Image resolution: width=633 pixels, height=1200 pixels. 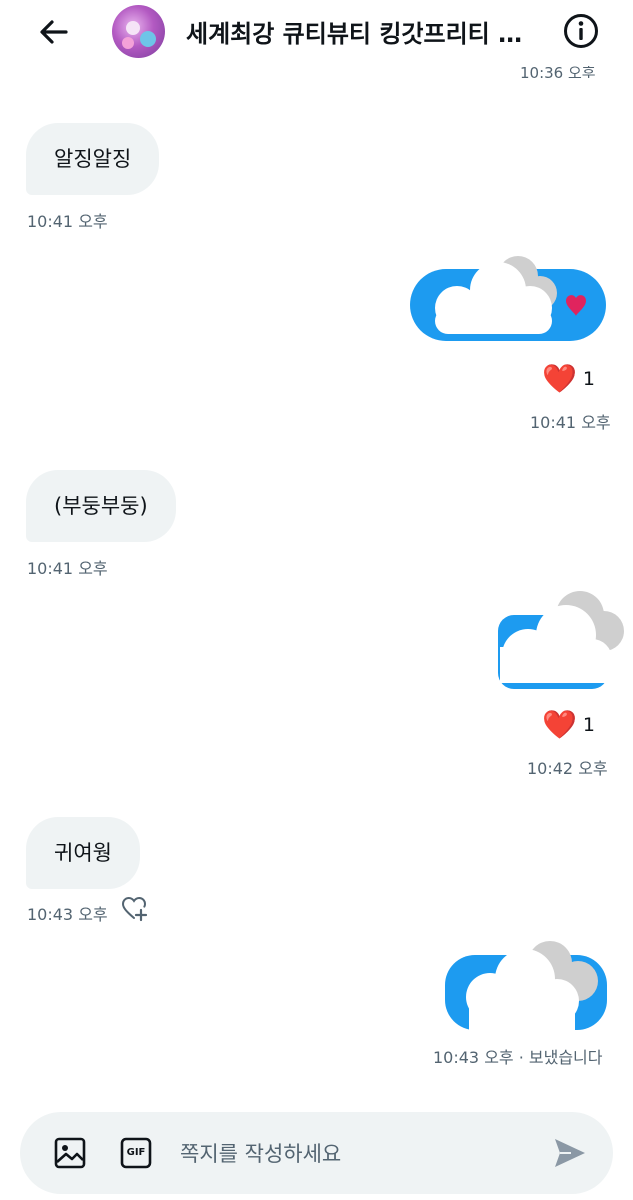 I want to click on info-icon, so click(x=581, y=31).